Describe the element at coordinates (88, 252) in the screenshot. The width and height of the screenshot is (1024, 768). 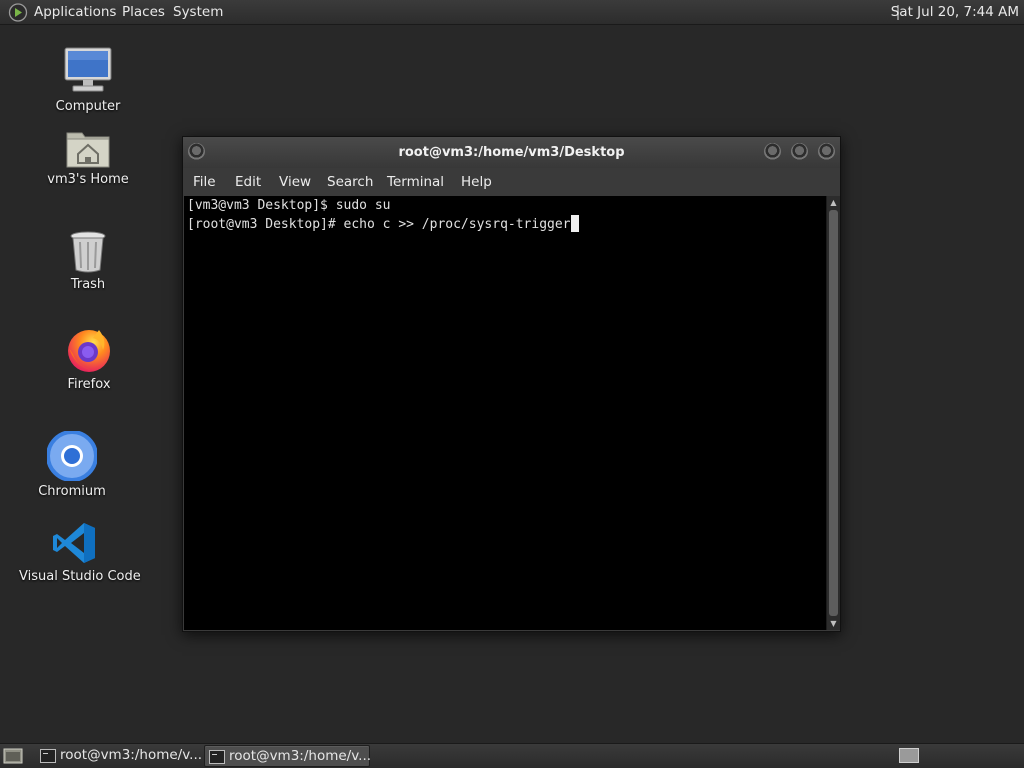
I see `trash-icon` at that location.